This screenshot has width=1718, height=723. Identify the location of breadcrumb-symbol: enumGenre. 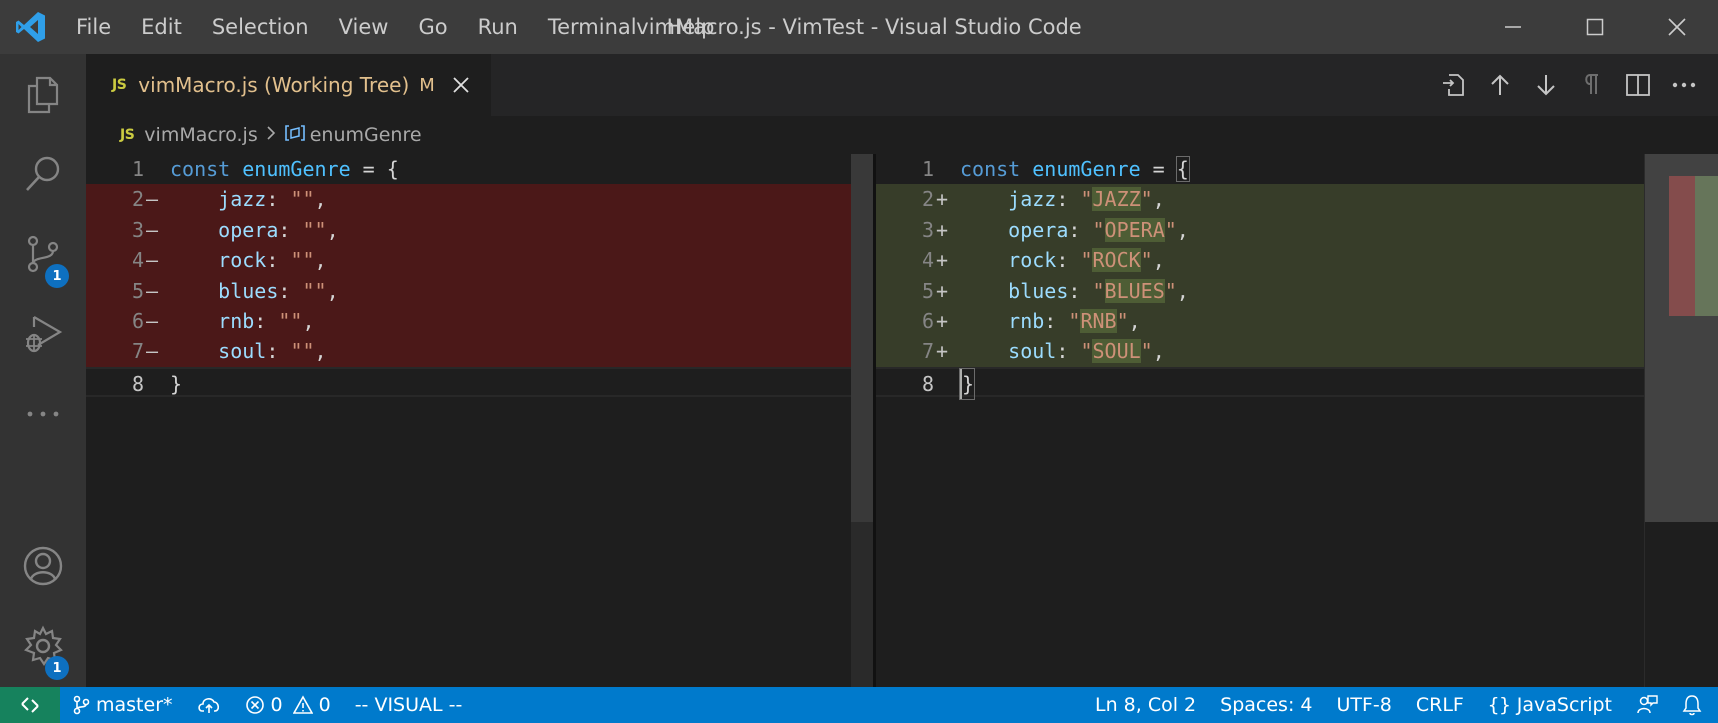
(366, 135).